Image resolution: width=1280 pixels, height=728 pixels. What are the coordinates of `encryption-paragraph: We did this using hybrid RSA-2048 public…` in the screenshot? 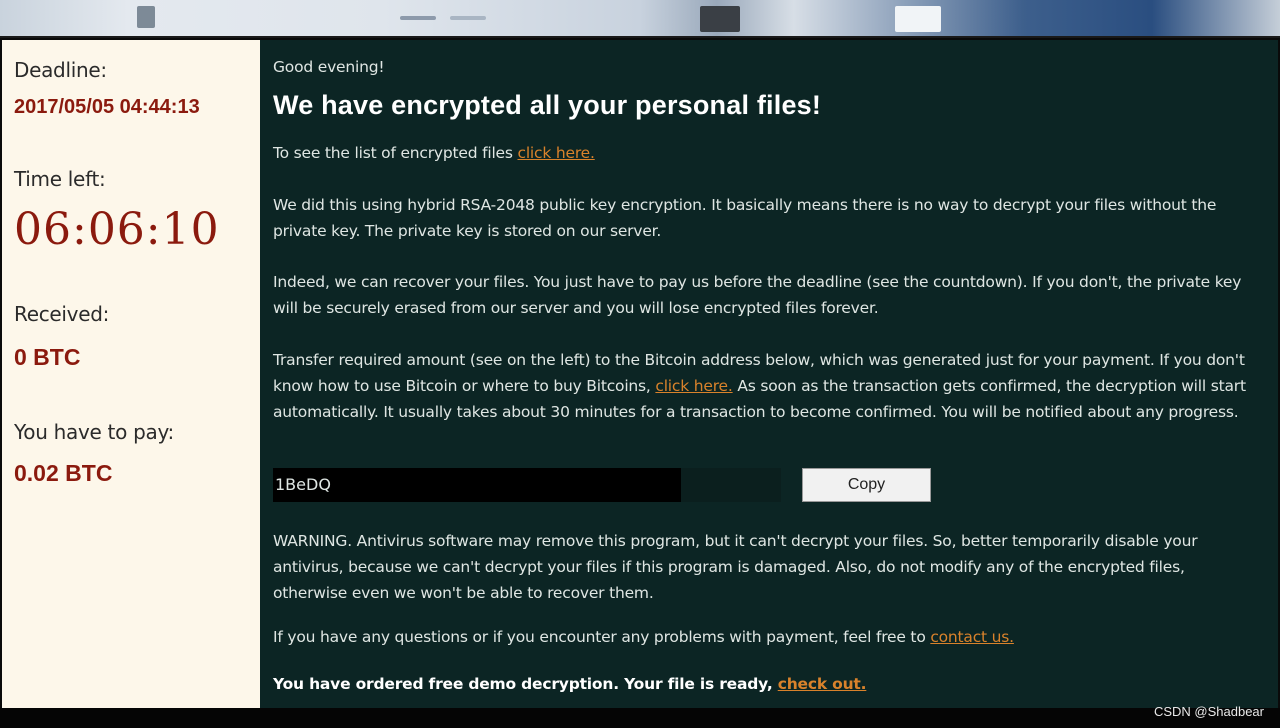 It's located at (745, 218).